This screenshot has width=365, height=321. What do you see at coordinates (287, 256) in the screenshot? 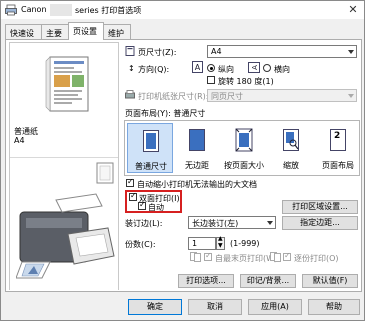
I see `collate-checkbox` at bounding box center [287, 256].